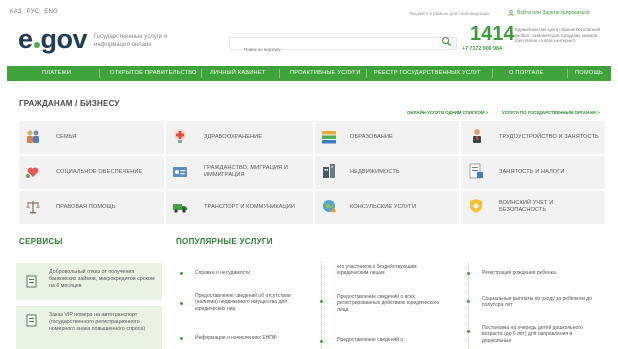 The width and height of the screenshot is (618, 349). I want to click on category-consular: КОНСУЛЬСКИЕ УСЛУГИ, so click(387, 207).